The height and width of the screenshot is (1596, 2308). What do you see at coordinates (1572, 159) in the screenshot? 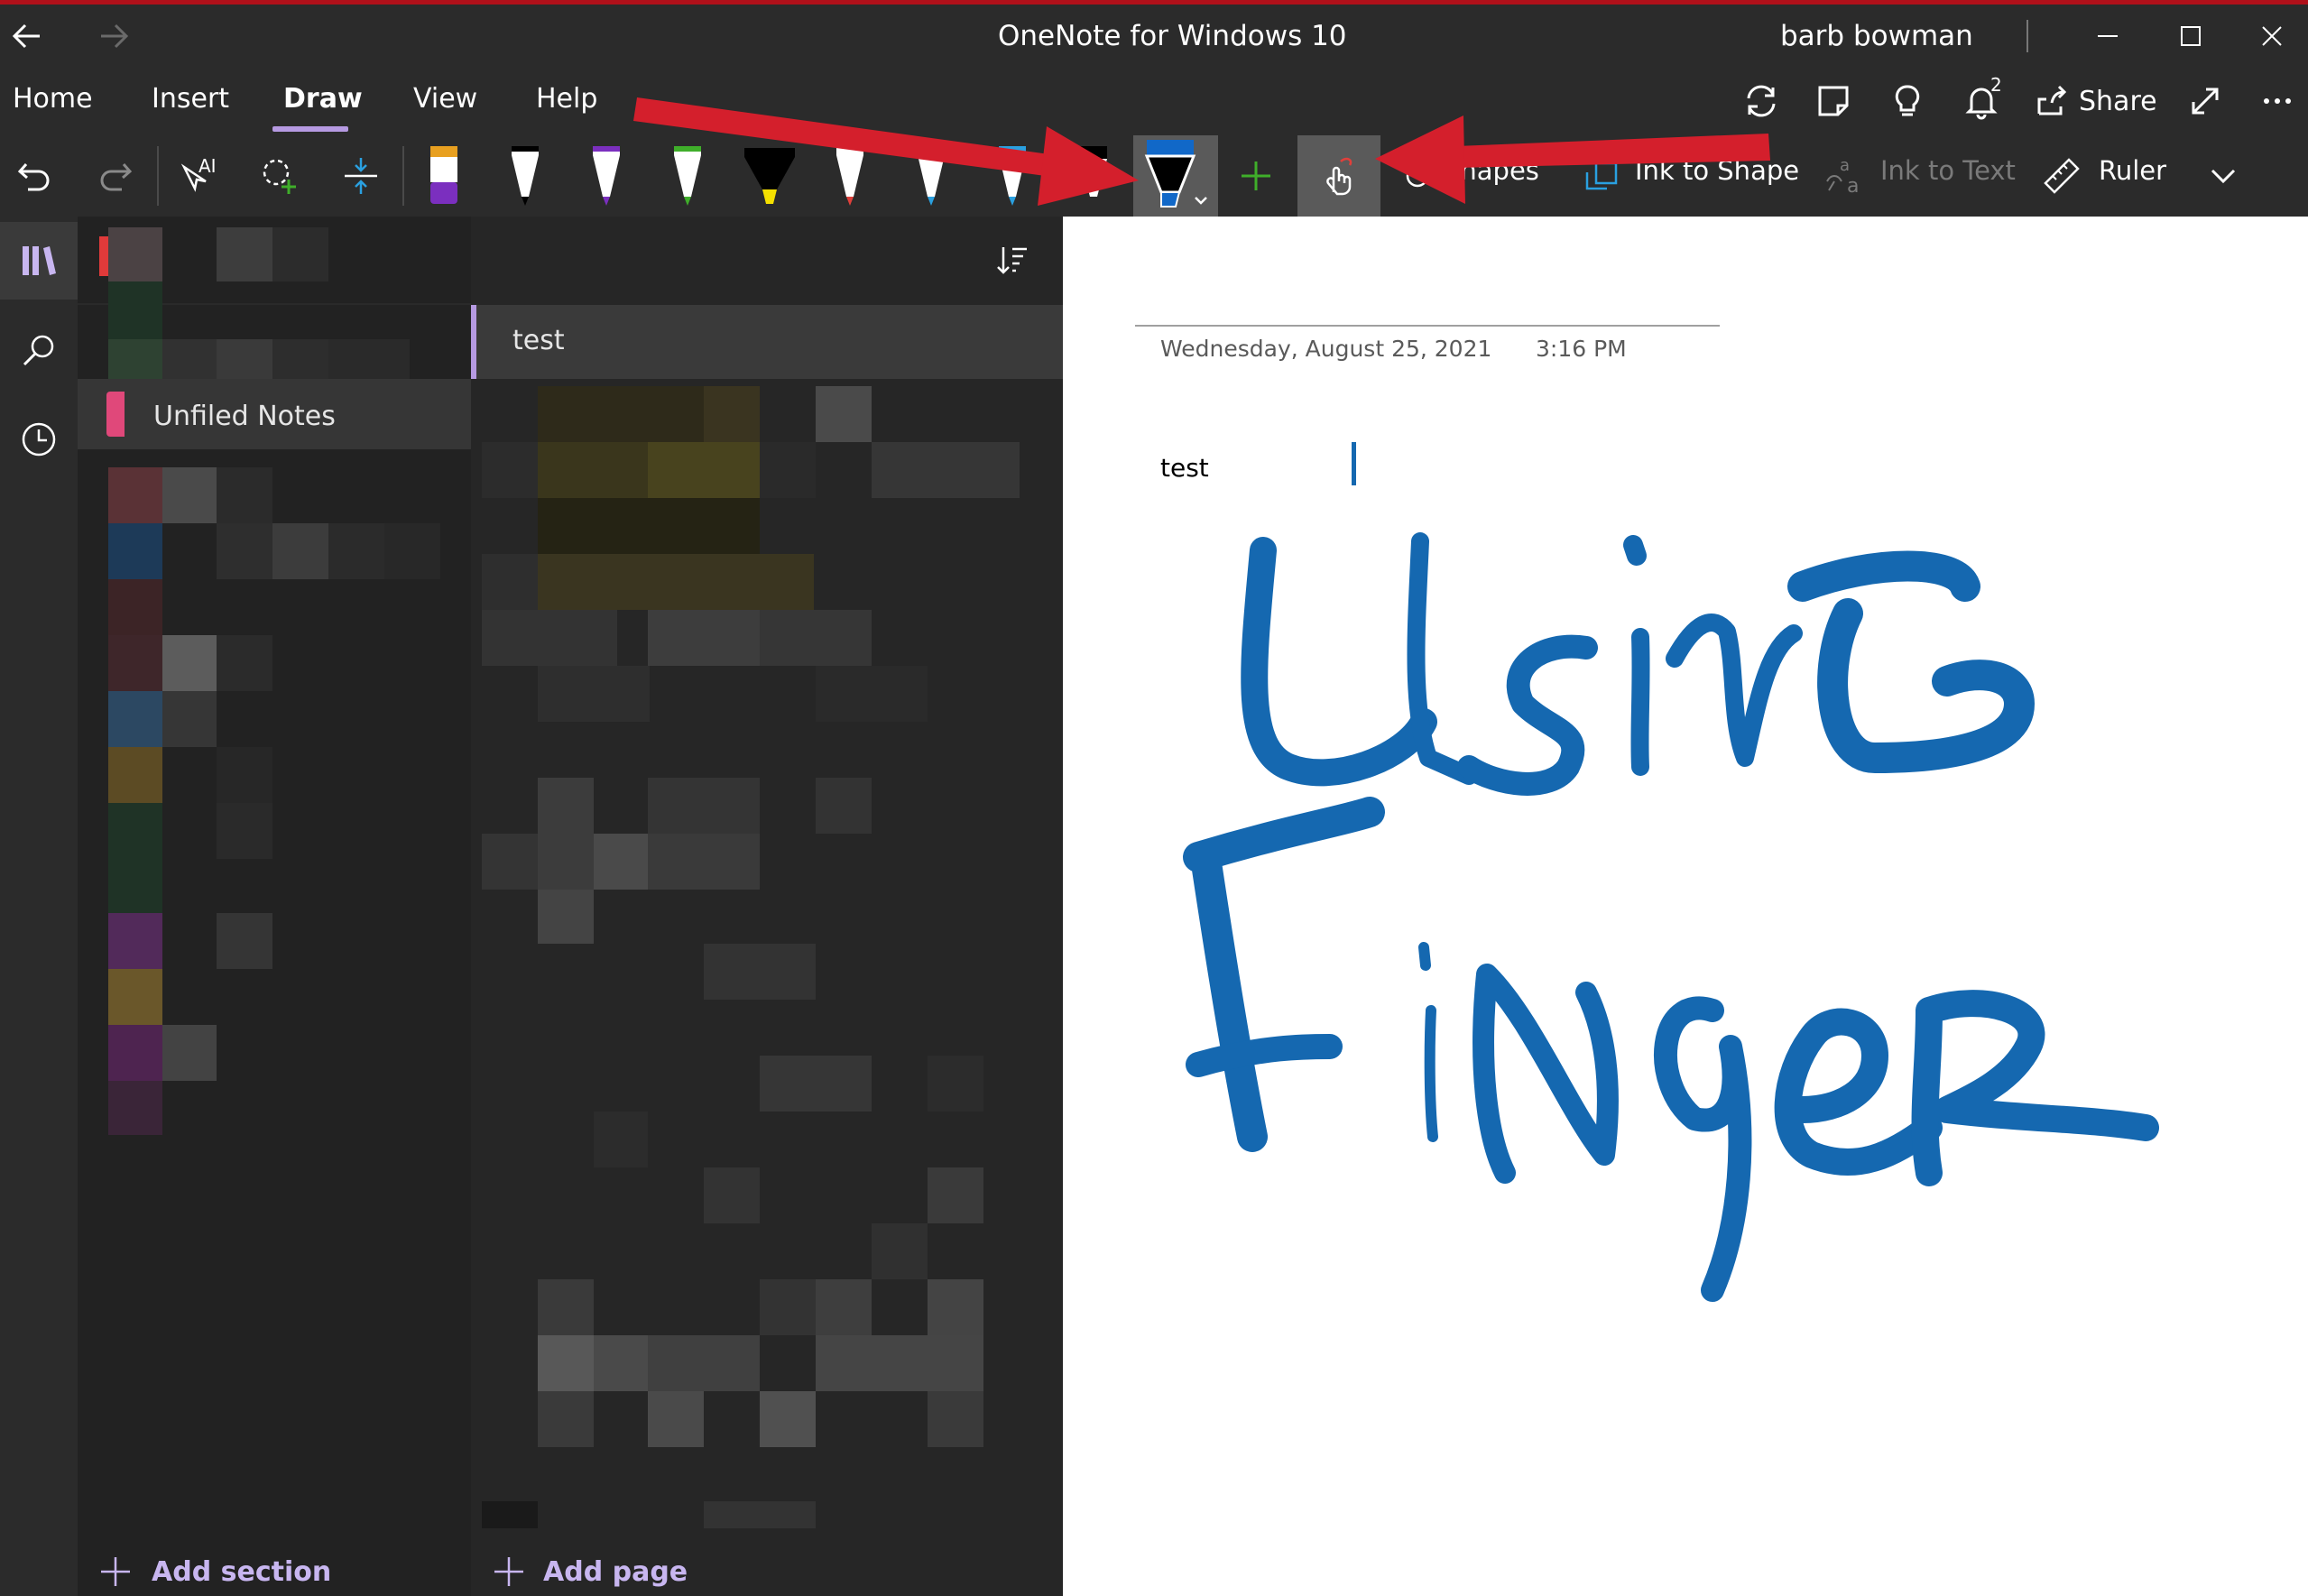
I see `arrow-to-touch-draw` at bounding box center [1572, 159].